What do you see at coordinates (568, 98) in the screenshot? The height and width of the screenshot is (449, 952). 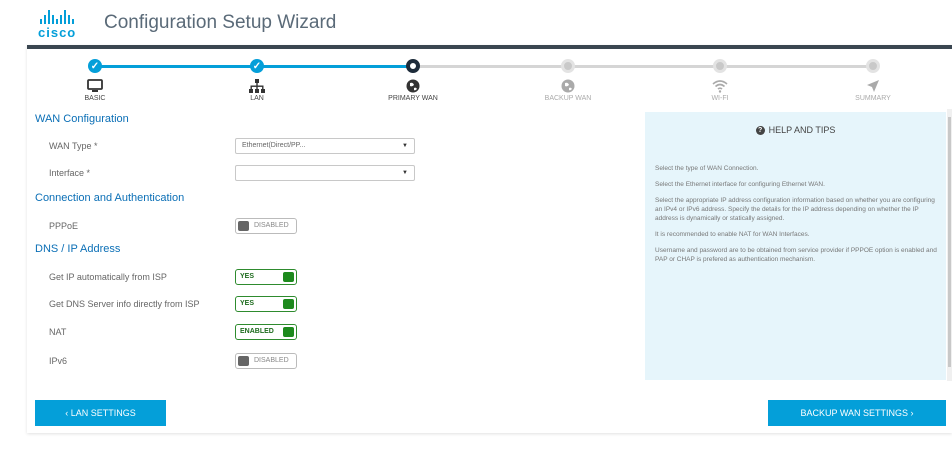 I see `step-label: BACKUP WAN` at bounding box center [568, 98].